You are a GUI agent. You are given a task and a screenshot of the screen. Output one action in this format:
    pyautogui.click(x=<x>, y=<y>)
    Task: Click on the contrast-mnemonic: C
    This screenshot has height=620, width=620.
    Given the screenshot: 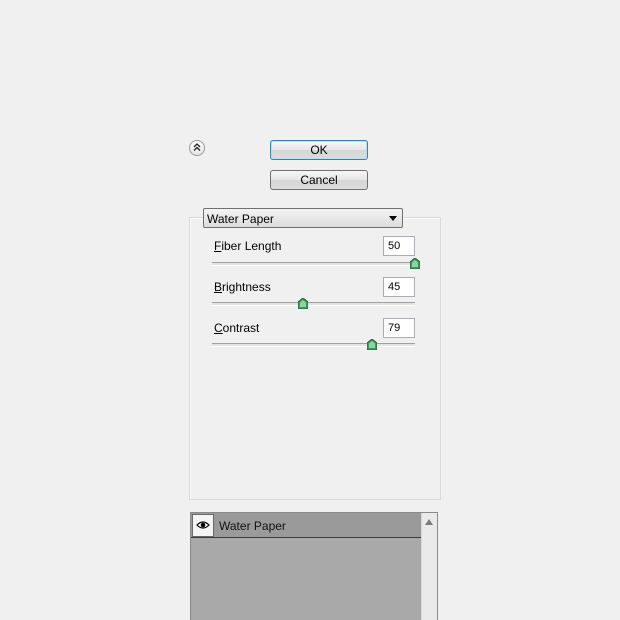 What is the action you would take?
    pyautogui.click(x=218, y=328)
    